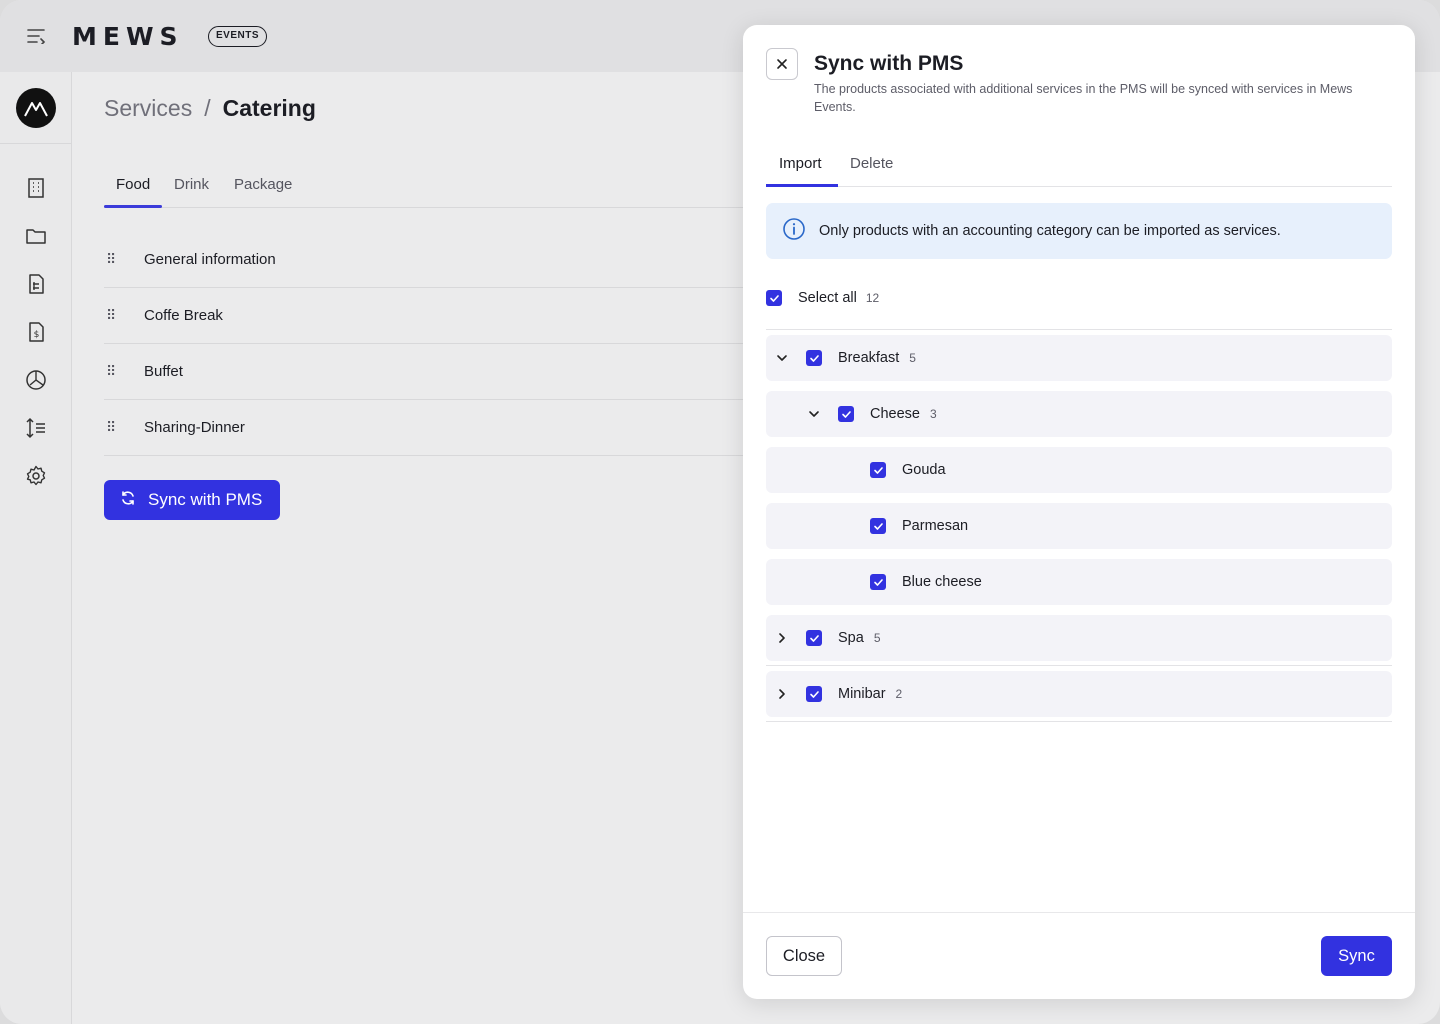 The image size is (1440, 1024). Describe the element at coordinates (794, 231) in the screenshot. I see `info-icon` at that location.